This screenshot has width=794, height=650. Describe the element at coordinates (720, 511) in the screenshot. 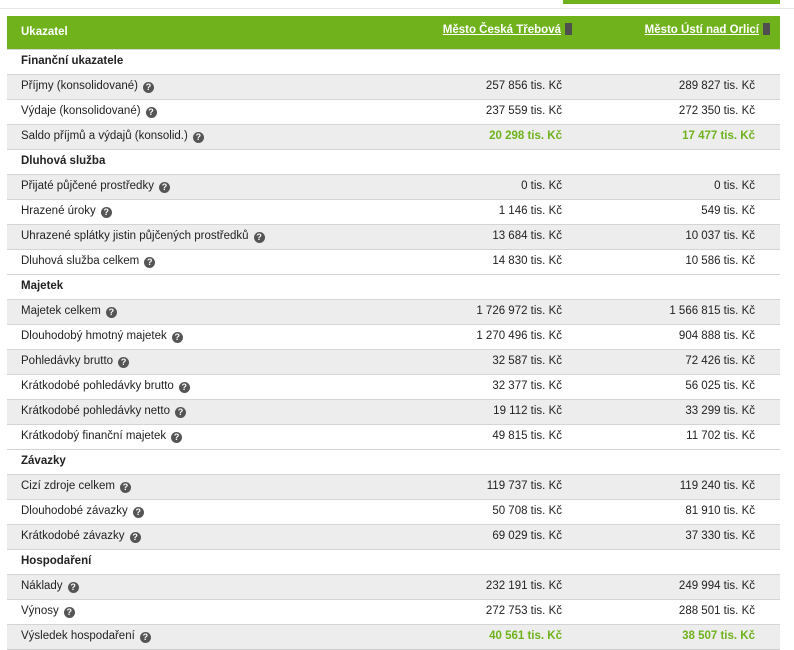

I see `value-city-b: 81 910 tis. Kč` at that location.